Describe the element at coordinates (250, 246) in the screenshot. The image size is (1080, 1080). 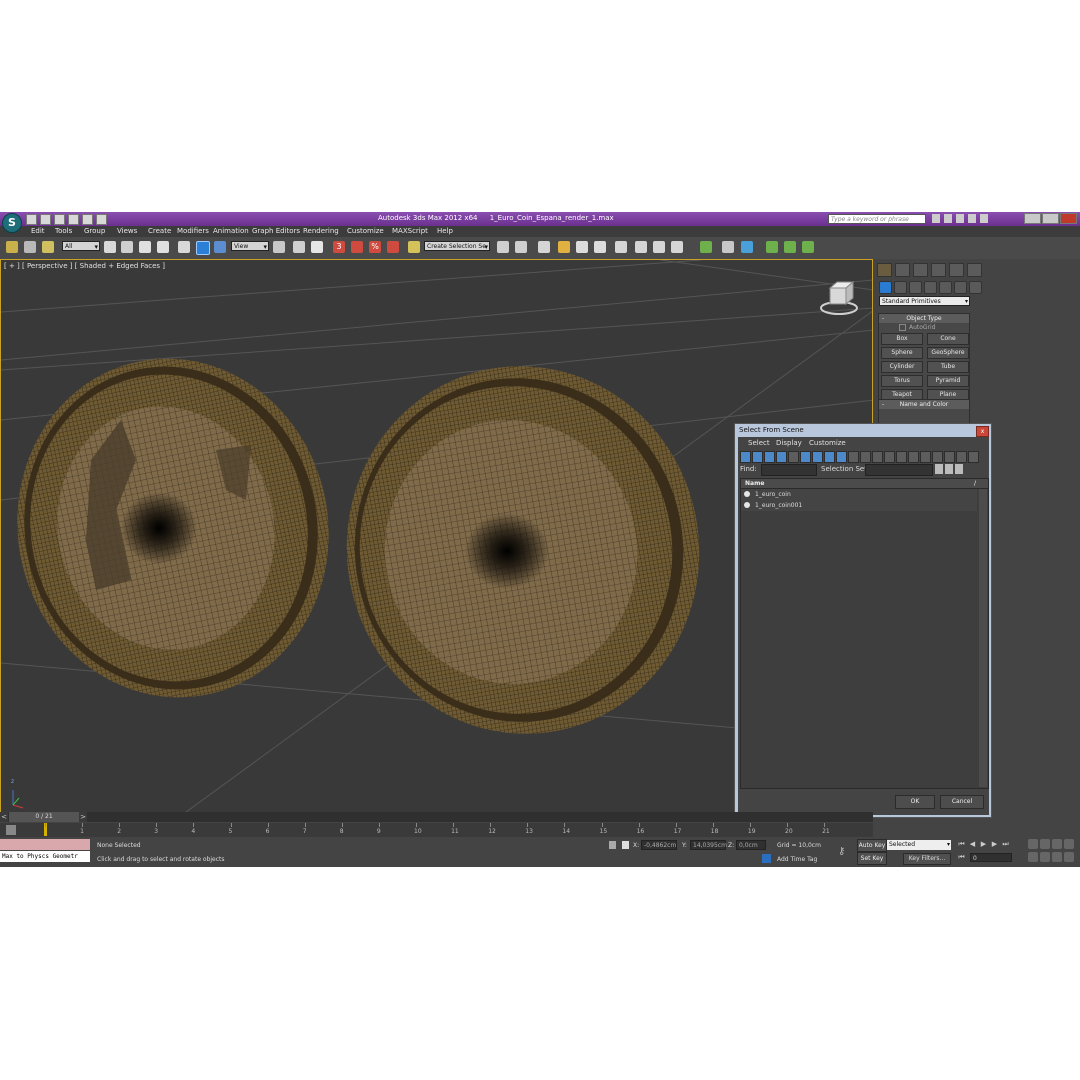
I see `reference-coordinate-dropdown: View` at that location.